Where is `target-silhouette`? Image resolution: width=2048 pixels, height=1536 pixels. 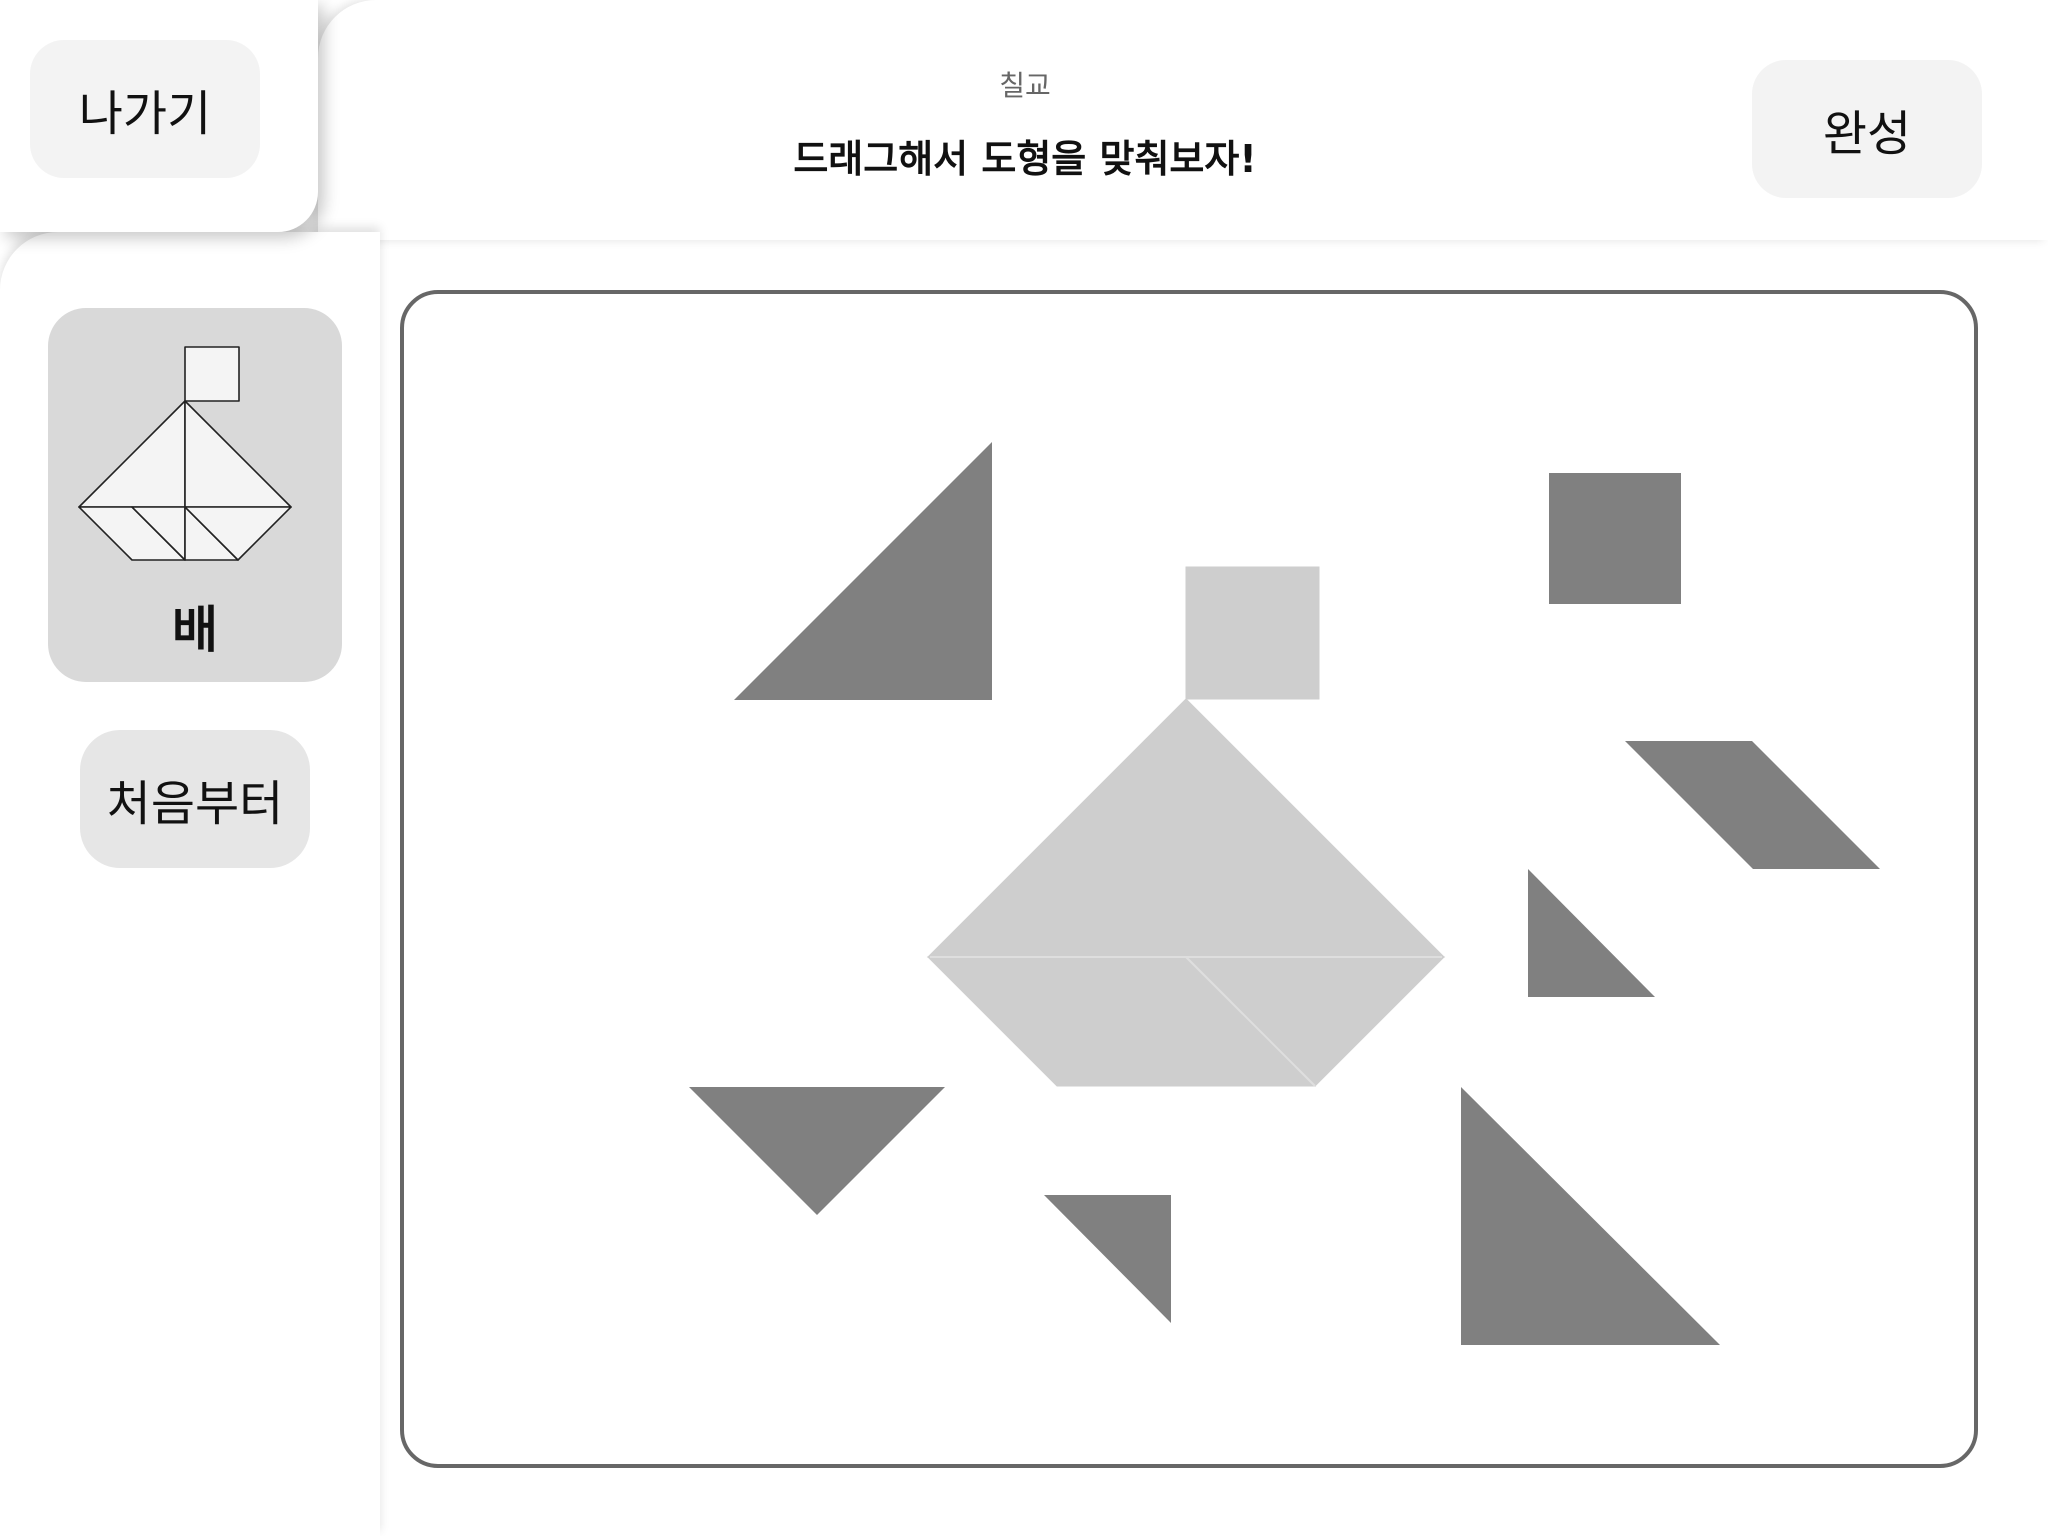
target-silhouette is located at coordinates (1186, 826).